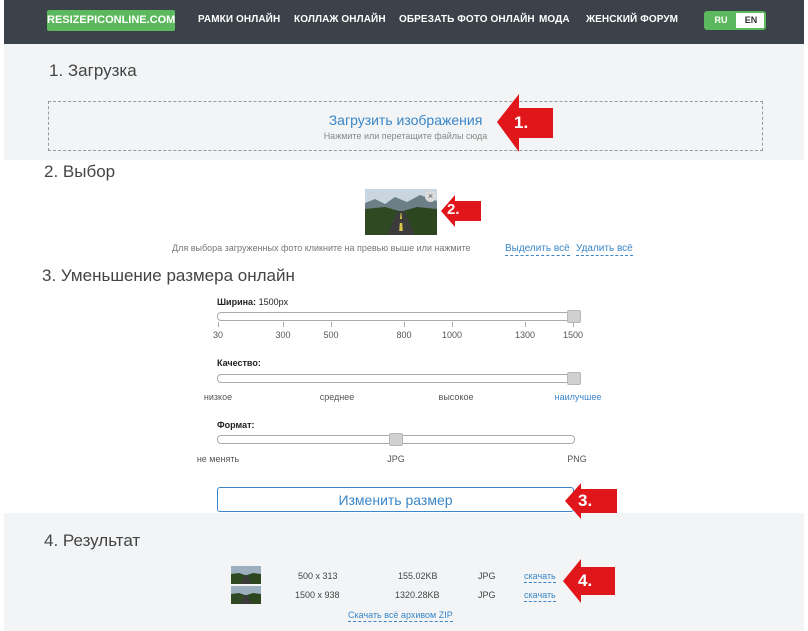 This screenshot has height=631, width=808. I want to click on site-logo: RESIZEPICONLINE.COM, so click(111, 20).